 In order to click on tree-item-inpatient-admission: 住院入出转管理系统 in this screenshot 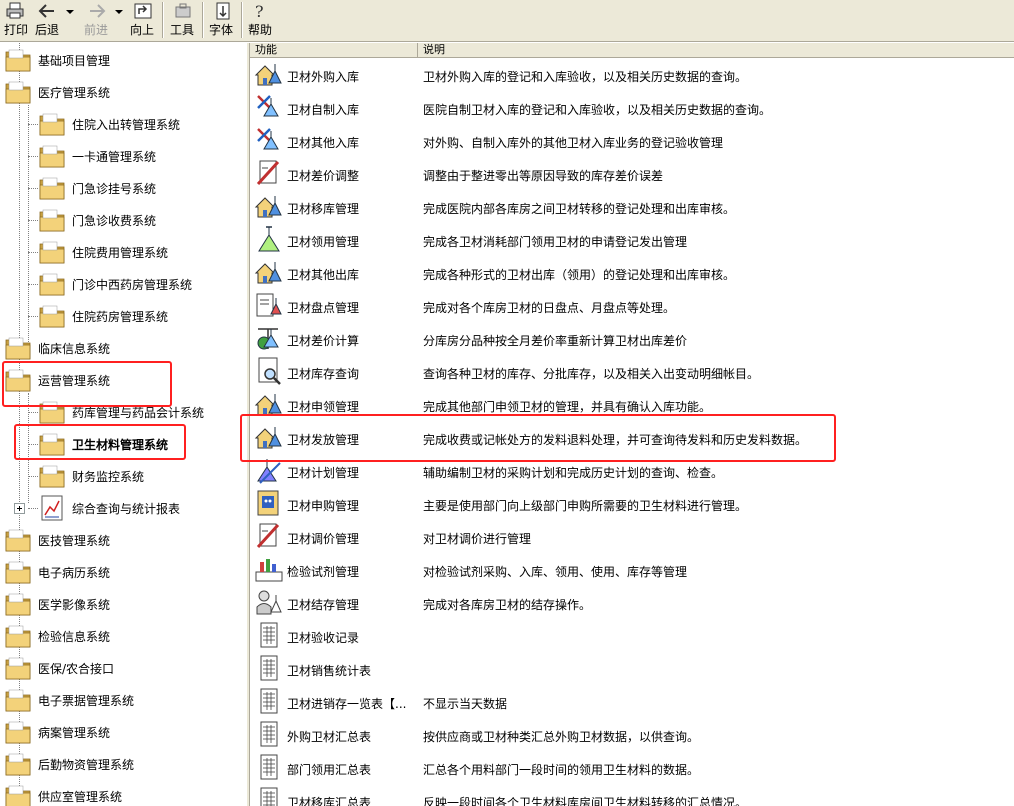, I will do `click(137, 124)`.